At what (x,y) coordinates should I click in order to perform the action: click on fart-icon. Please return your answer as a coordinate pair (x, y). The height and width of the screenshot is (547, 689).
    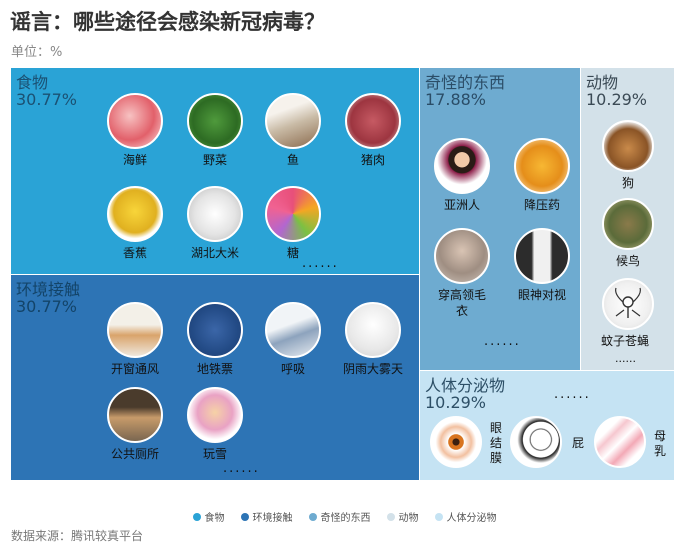
    Looking at the image, I should click on (536, 442).